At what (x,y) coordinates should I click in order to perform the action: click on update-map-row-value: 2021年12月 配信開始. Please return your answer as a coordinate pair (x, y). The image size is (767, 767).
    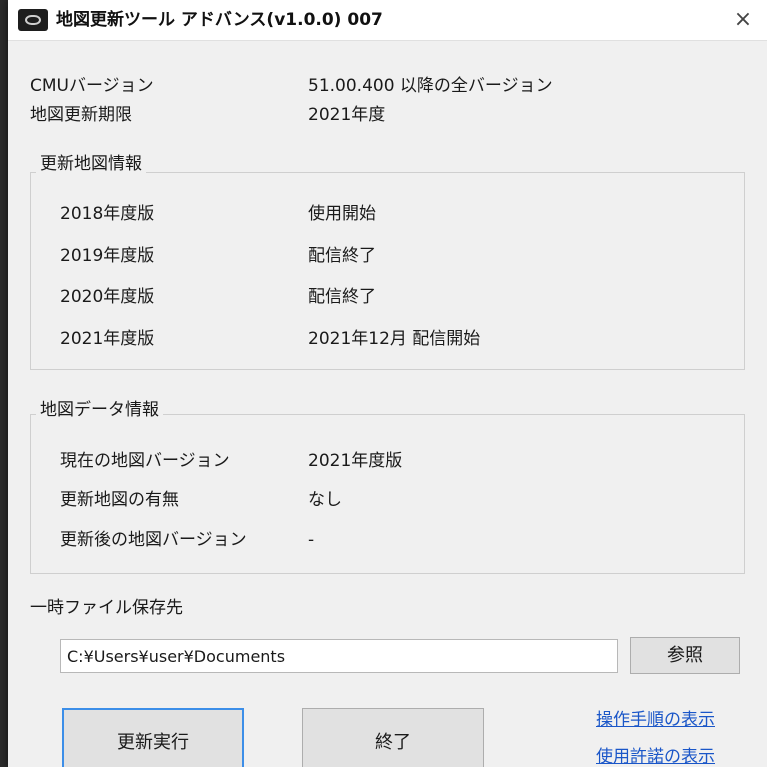
    Looking at the image, I should click on (394, 339).